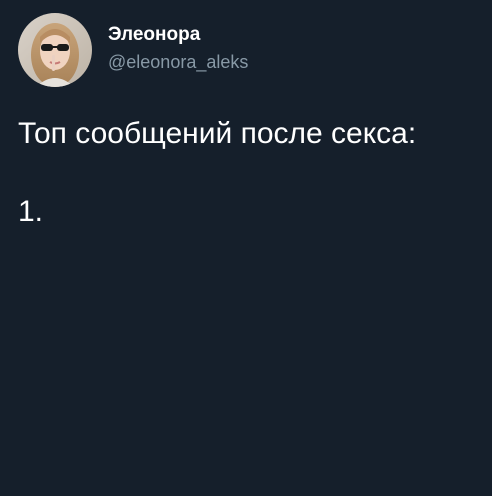  What do you see at coordinates (178, 62) in the screenshot?
I see `user-handle: @eleonora_aleks` at bounding box center [178, 62].